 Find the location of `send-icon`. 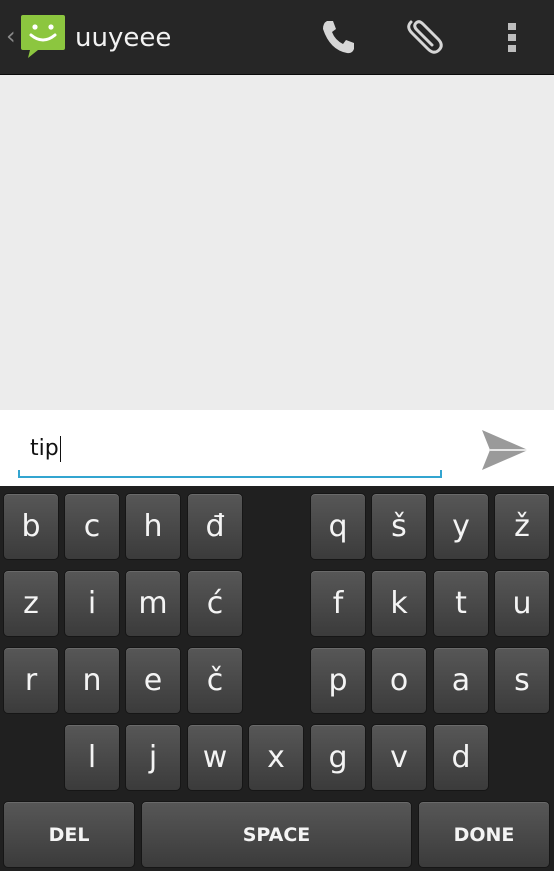

send-icon is located at coordinates (505, 450).